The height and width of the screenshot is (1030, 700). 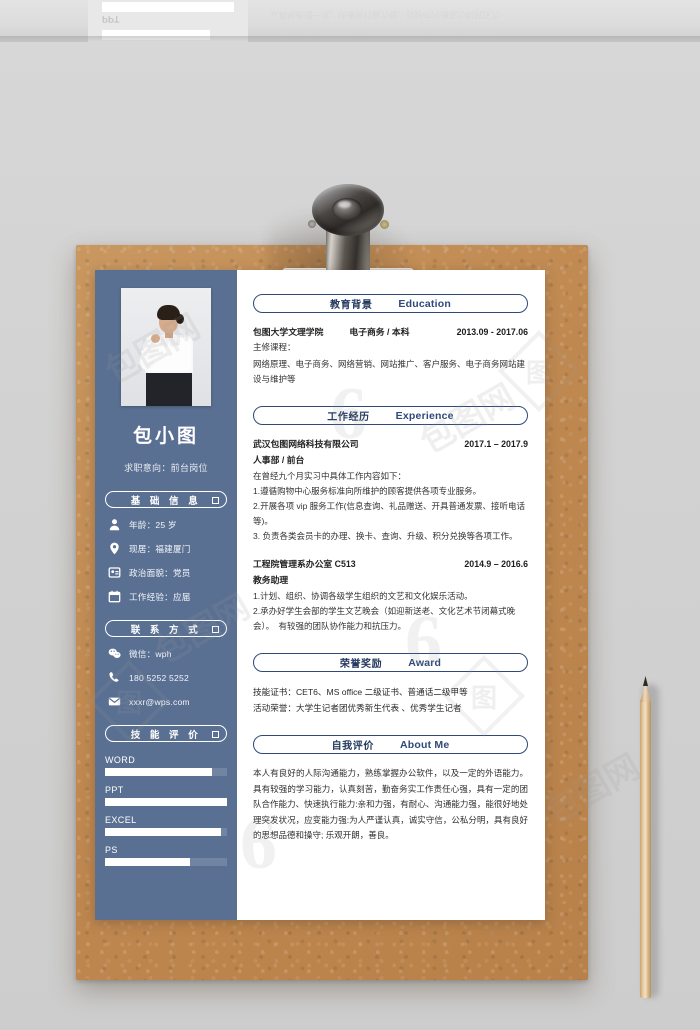 What do you see at coordinates (306, 444) in the screenshot?
I see `company-name: 武汉包图网络科技有限公司` at bounding box center [306, 444].